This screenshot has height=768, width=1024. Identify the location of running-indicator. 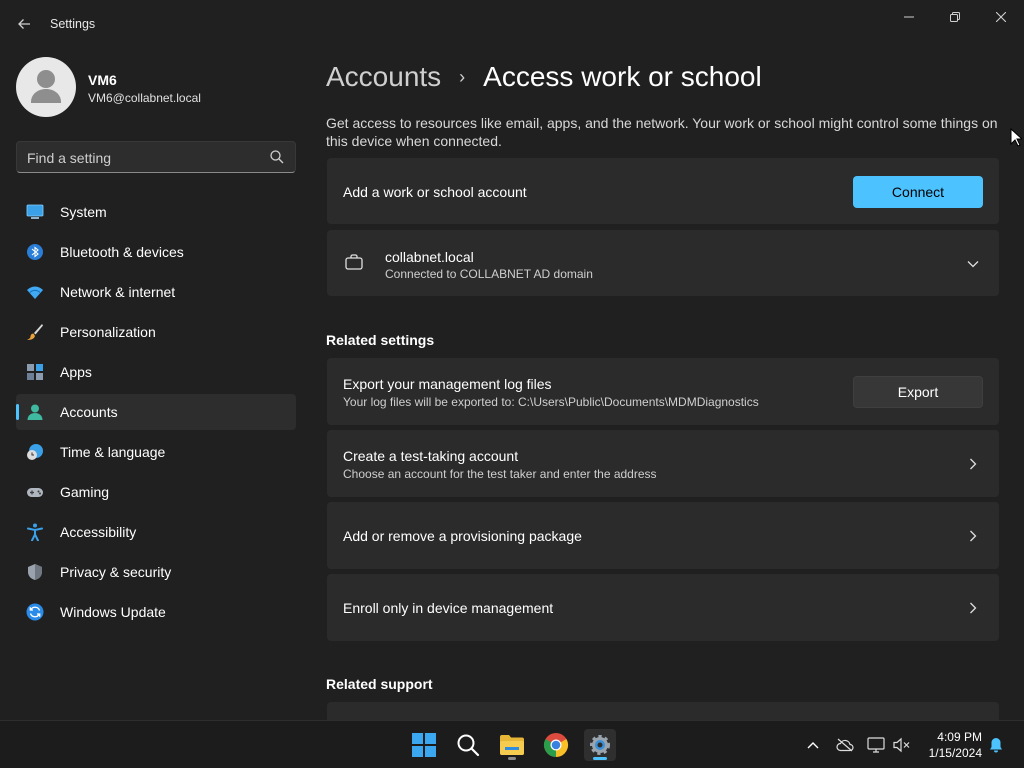
(600, 758).